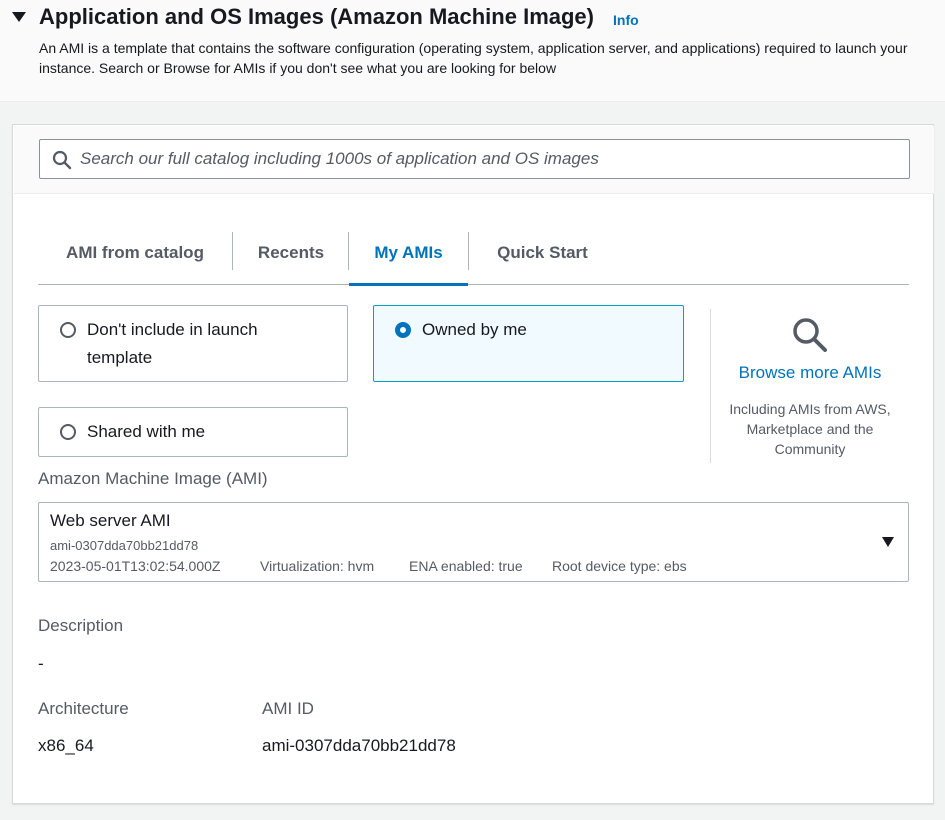 The image size is (945, 820). I want to click on chevron-down-icon, so click(888, 542).